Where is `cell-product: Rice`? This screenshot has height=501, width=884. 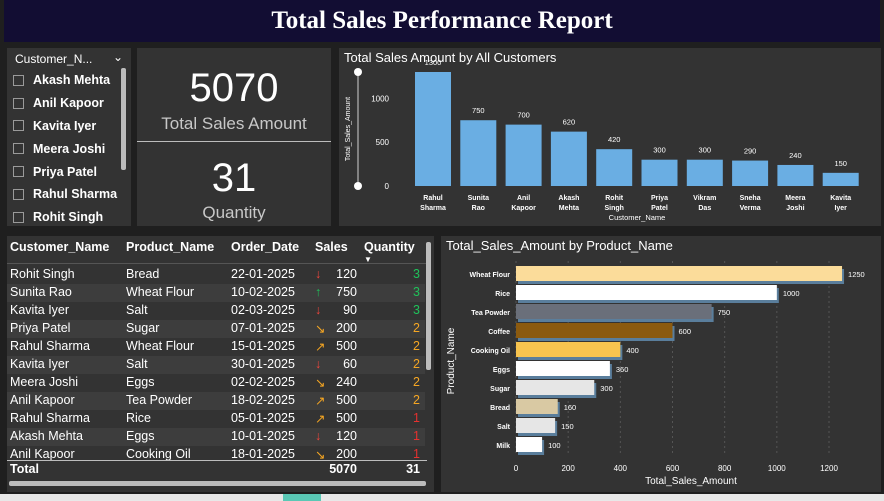
cell-product: Rice is located at coordinates (139, 418).